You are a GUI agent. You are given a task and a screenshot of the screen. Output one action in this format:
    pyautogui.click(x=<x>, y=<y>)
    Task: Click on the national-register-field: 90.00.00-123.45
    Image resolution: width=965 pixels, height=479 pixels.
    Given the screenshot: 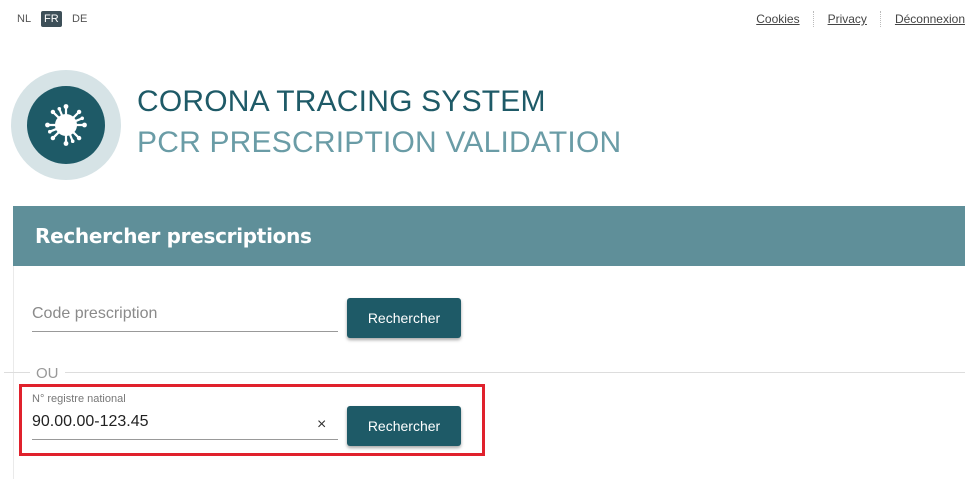 What is the action you would take?
    pyautogui.click(x=185, y=426)
    